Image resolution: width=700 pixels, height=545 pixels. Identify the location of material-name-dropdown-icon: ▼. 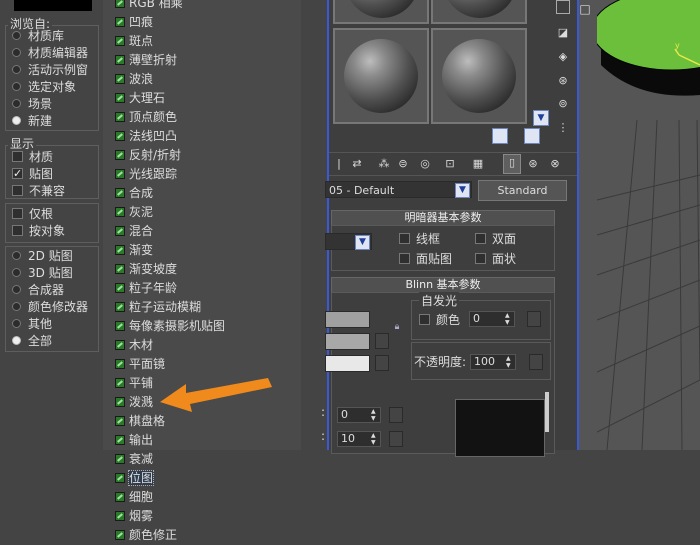
(462, 190).